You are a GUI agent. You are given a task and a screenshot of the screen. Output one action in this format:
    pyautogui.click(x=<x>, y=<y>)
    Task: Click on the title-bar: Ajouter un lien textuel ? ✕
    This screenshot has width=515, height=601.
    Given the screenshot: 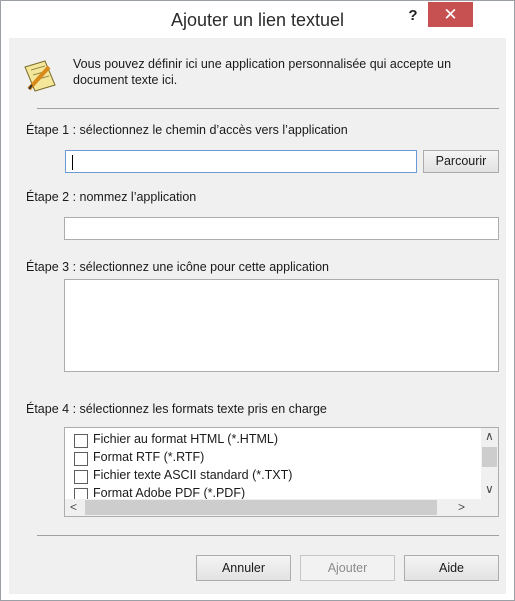 What is the action you would take?
    pyautogui.click(x=257, y=19)
    